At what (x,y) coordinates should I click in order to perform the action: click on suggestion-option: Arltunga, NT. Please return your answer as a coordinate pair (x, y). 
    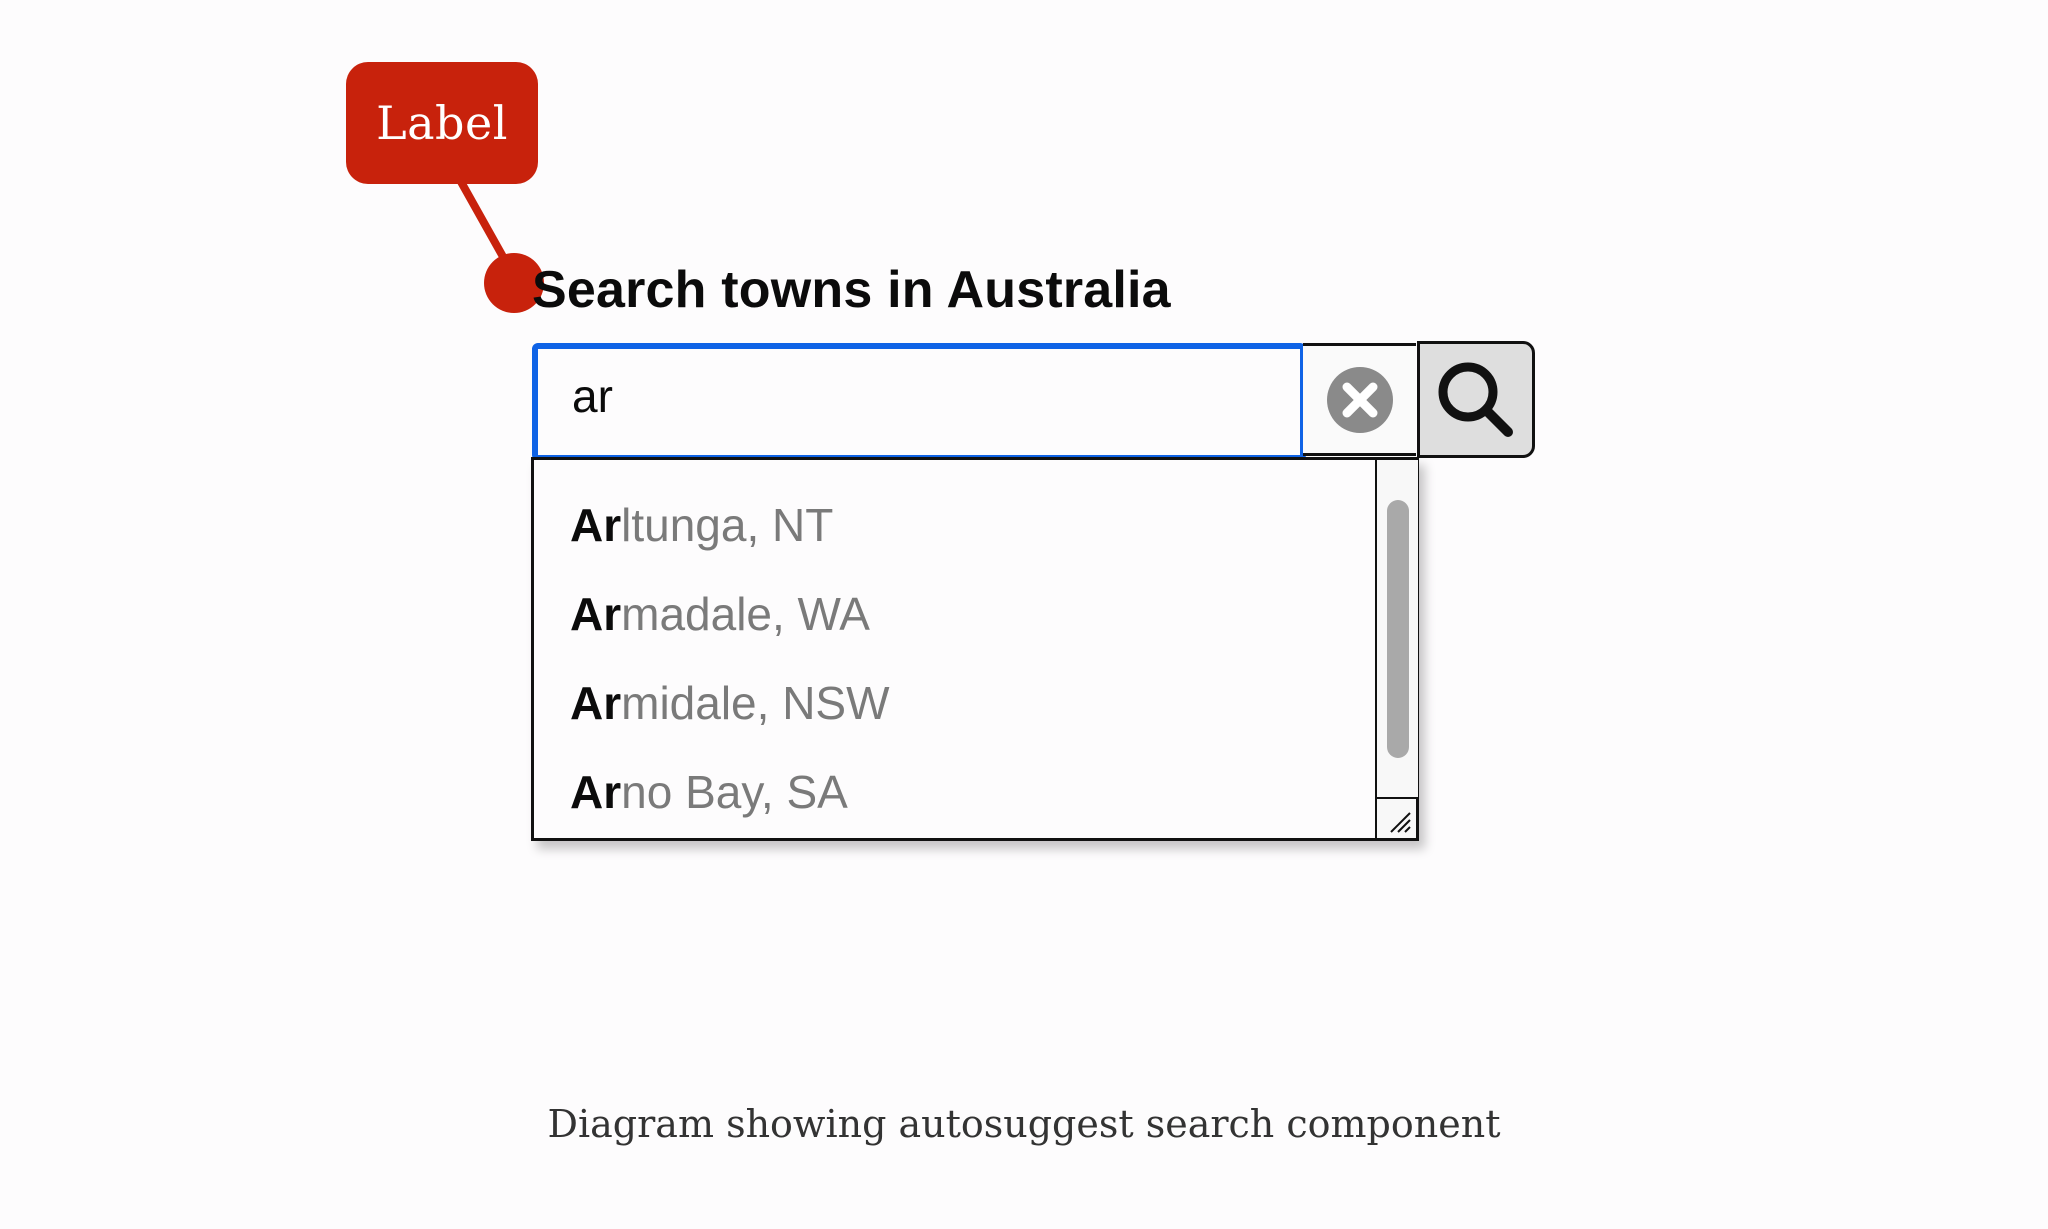
    Looking at the image, I should click on (701, 525).